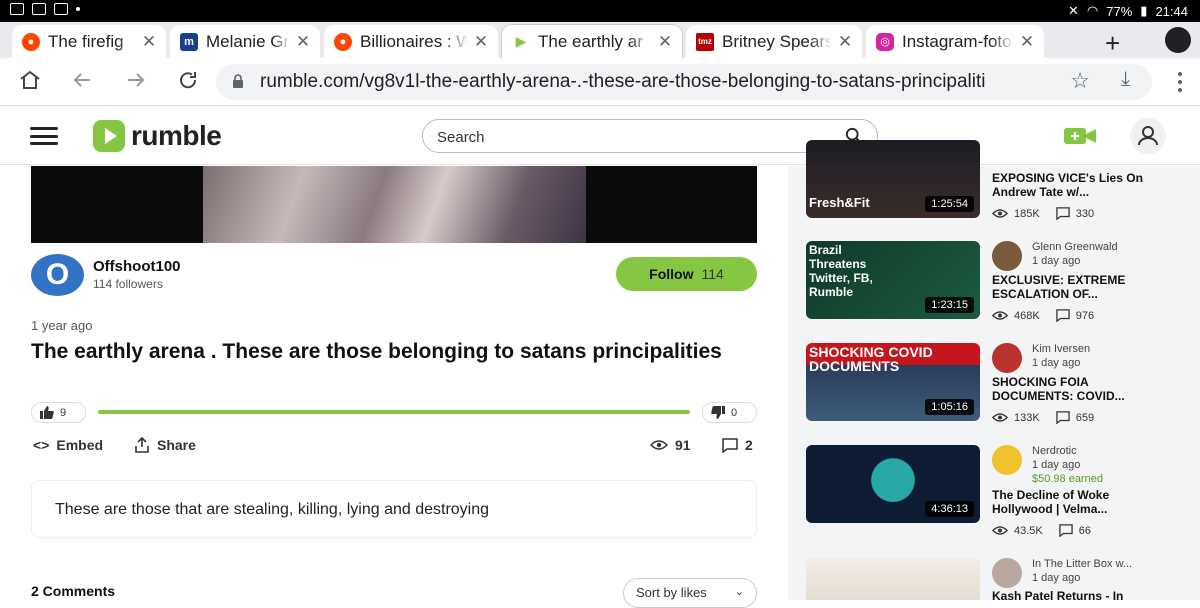 The height and width of the screenshot is (608, 1200). What do you see at coordinates (893, 382) in the screenshot?
I see `video-thumbnail: SHOCKING COVID DOCUMENTS 1:05:16` at bounding box center [893, 382].